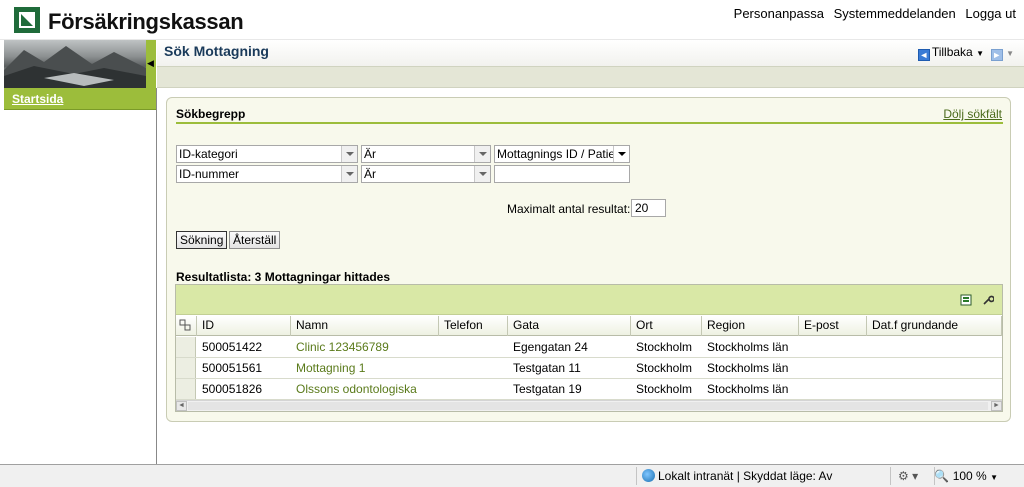 This screenshot has width=1024, height=487. What do you see at coordinates (737, 476) in the screenshot?
I see `security-zone: Lokalt intranät | Skyddat läge: Av` at bounding box center [737, 476].